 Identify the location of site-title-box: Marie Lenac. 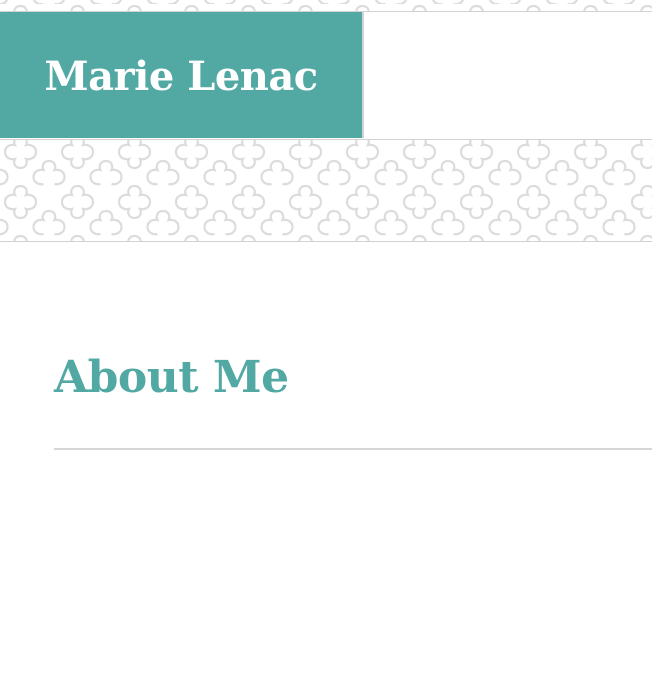
(182, 75).